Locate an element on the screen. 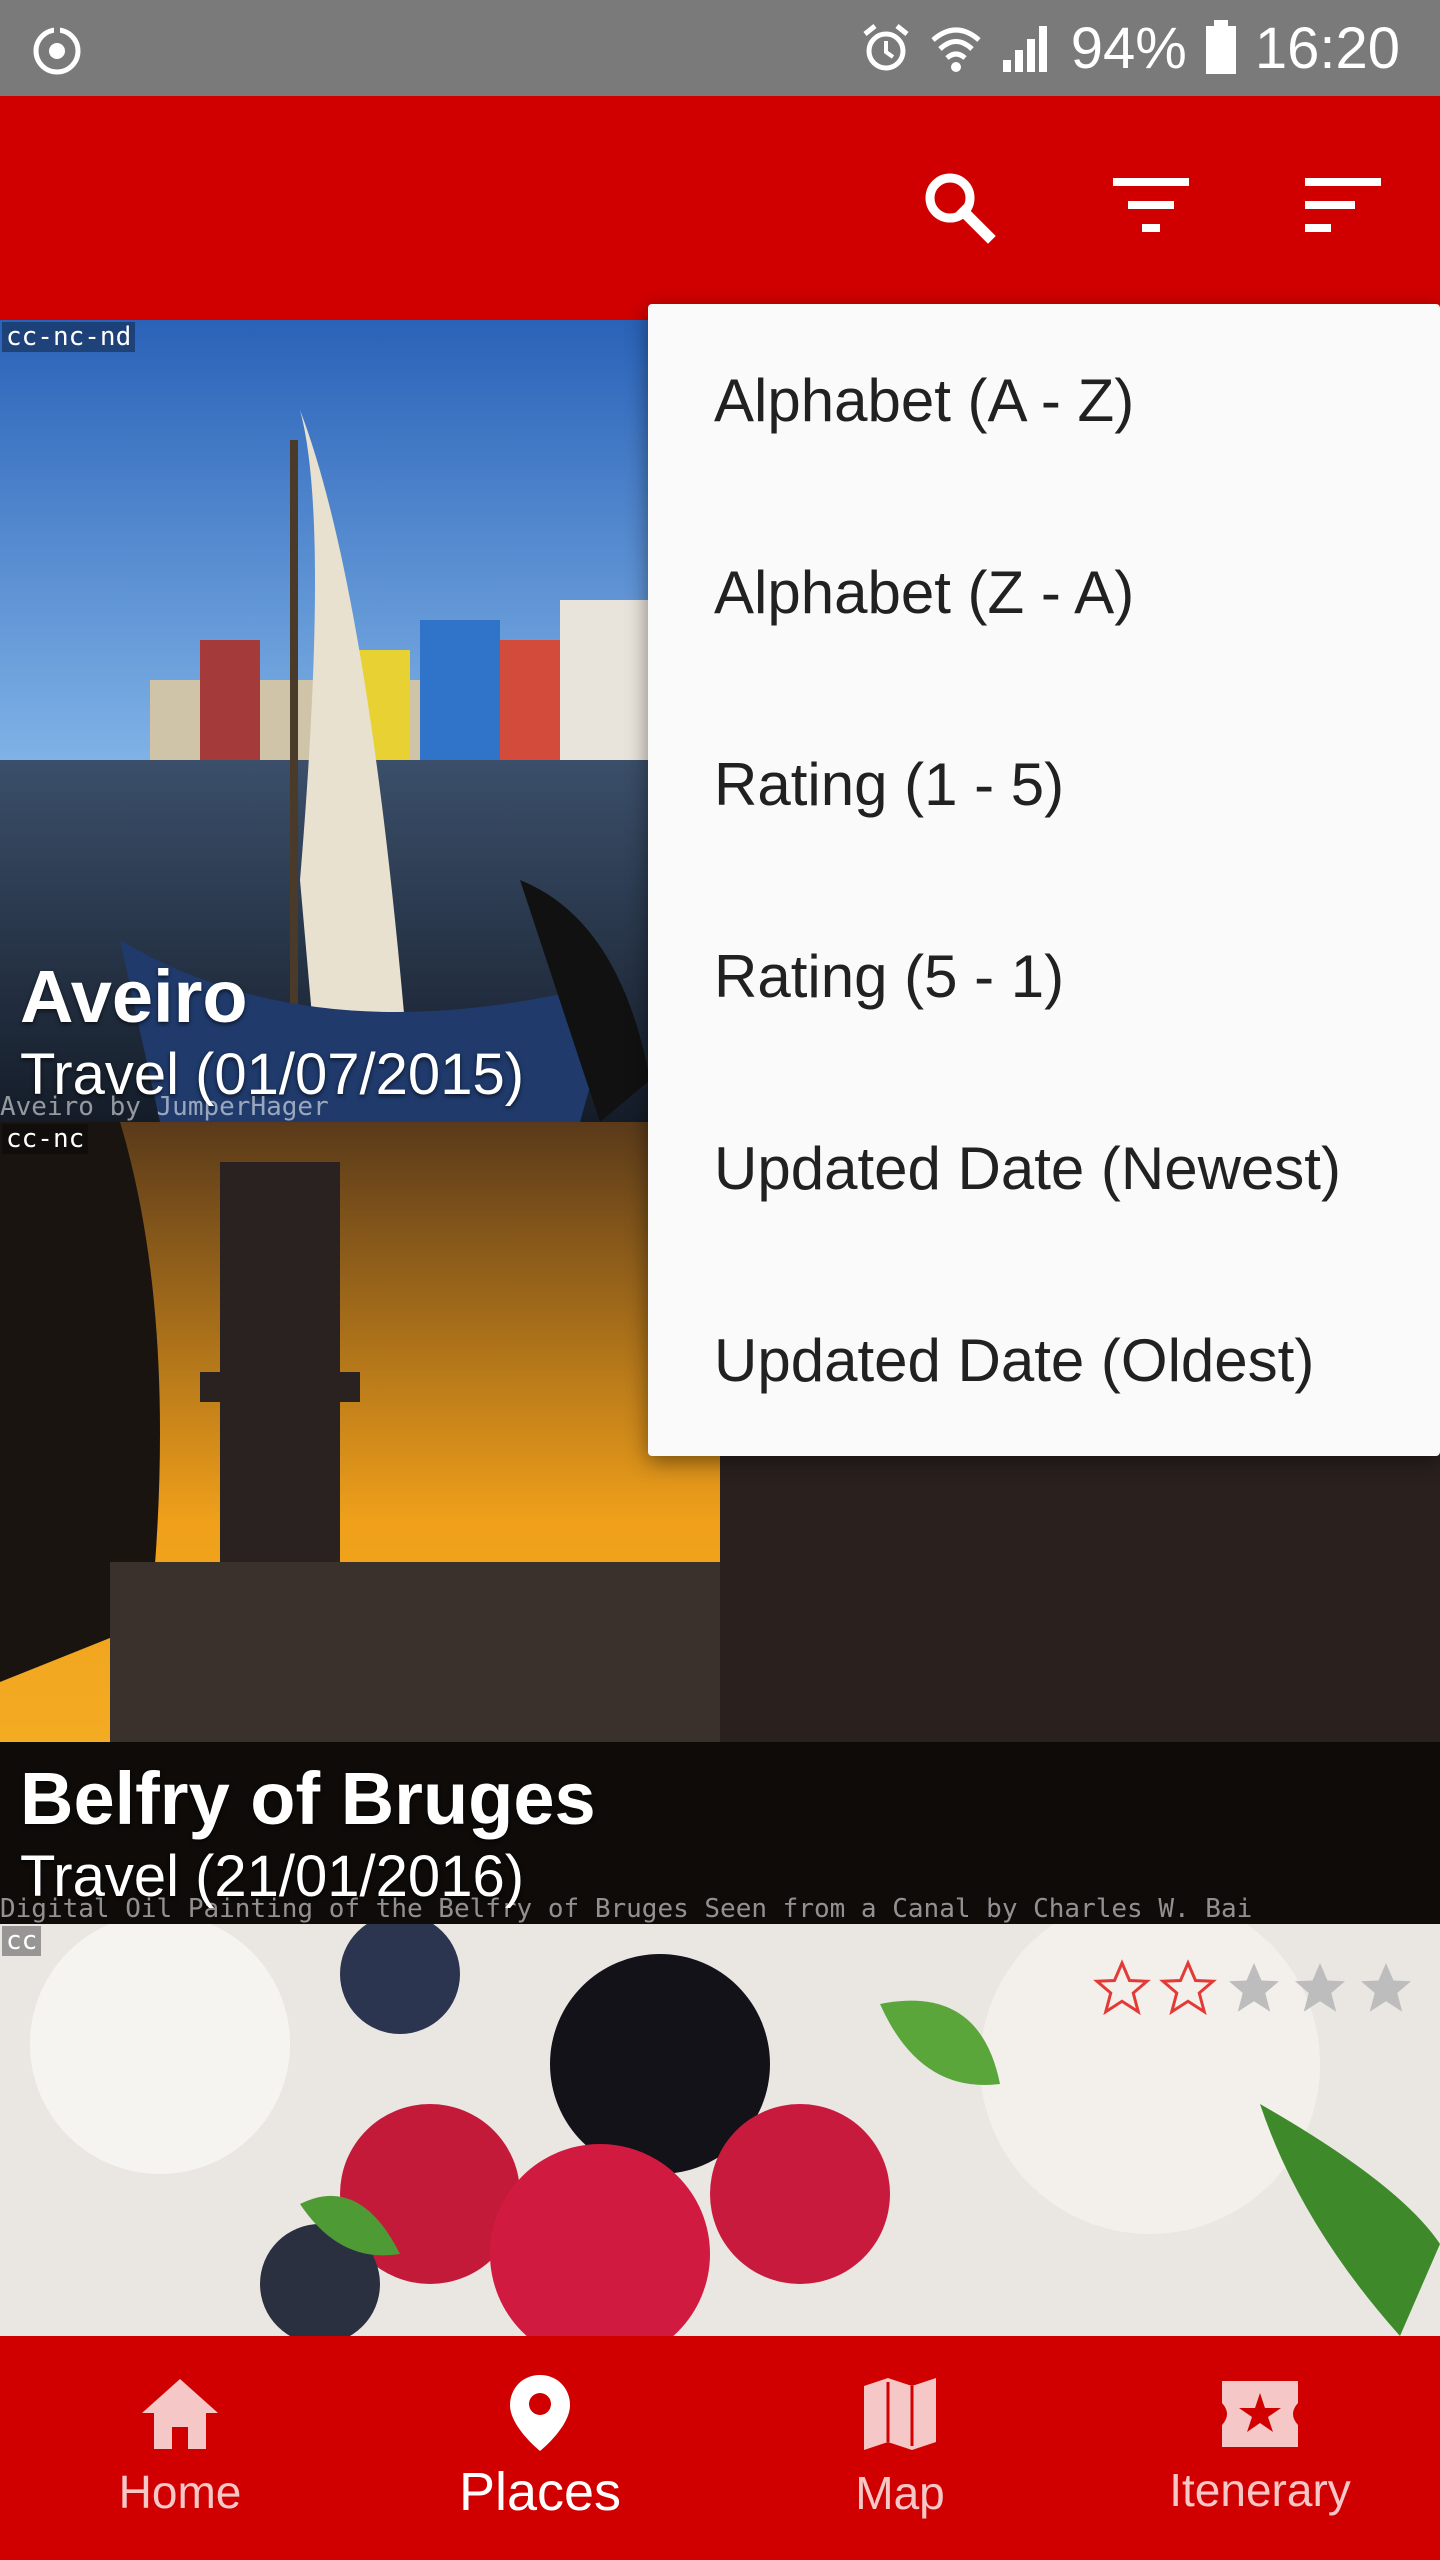 This screenshot has height=2560, width=1440. filter-icon is located at coordinates (1151, 205).